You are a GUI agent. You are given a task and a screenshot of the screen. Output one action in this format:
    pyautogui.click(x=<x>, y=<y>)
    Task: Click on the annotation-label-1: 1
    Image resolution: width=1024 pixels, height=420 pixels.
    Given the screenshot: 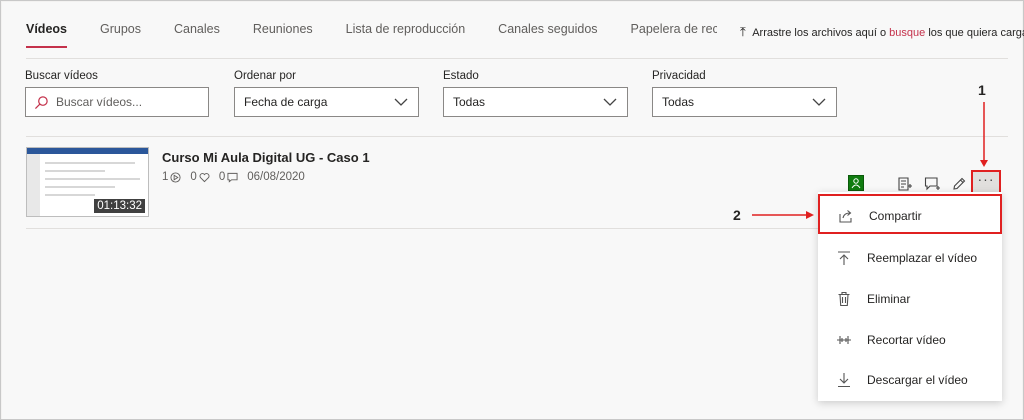 What is the action you would take?
    pyautogui.click(x=982, y=90)
    